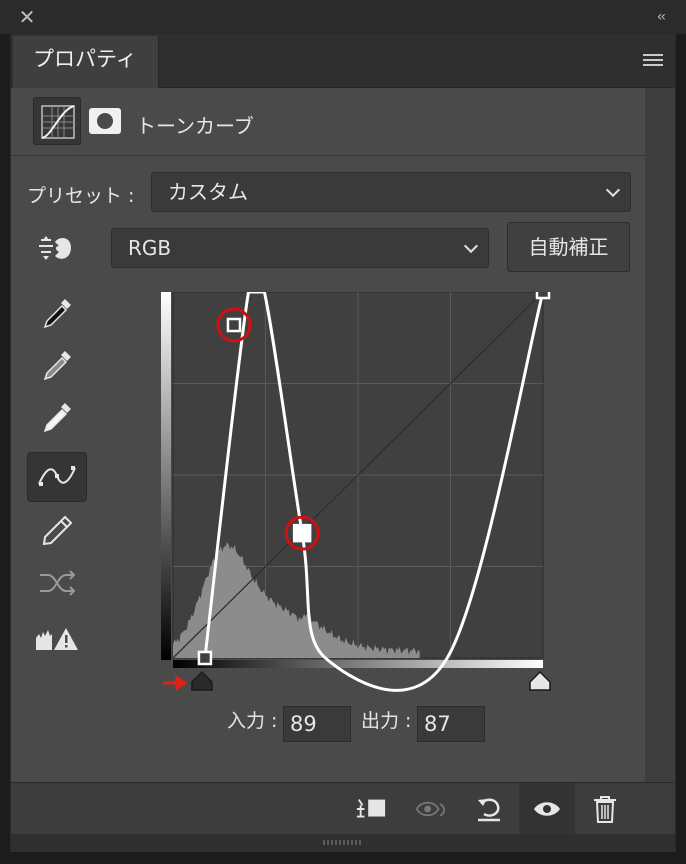 Image resolution: width=686 pixels, height=864 pixels. What do you see at coordinates (568, 247) in the screenshot?
I see `auto-button: 自動補正` at bounding box center [568, 247].